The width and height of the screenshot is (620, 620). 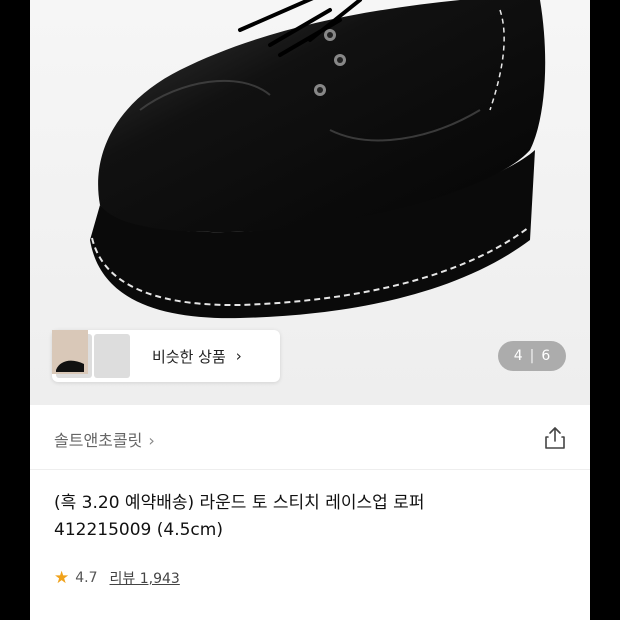 What do you see at coordinates (518, 356) in the screenshot?
I see `counter-current: 4` at bounding box center [518, 356].